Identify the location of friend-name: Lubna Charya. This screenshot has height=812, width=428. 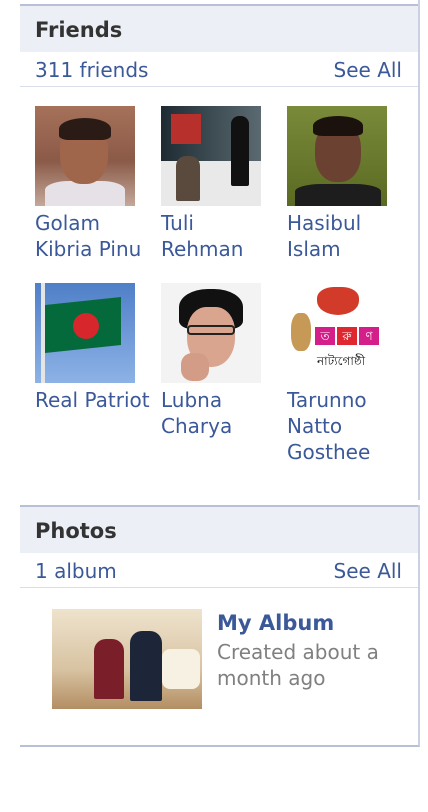
(221, 413).